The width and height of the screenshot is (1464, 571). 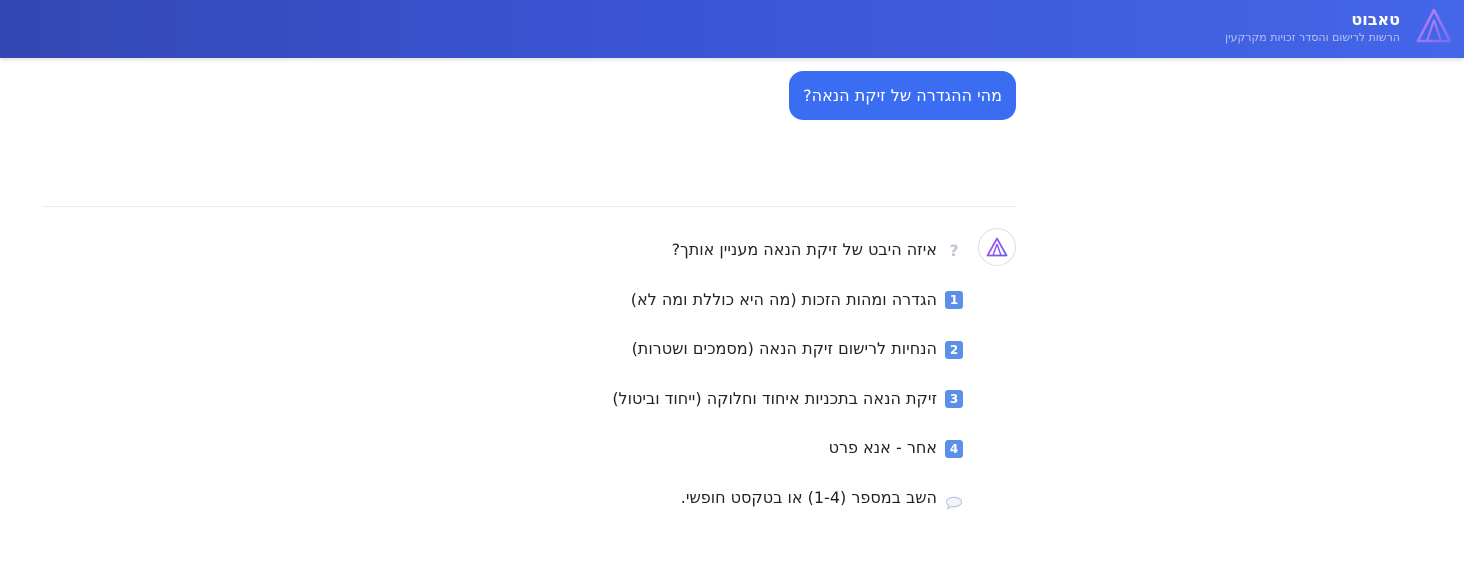 I want to click on app-header: טאבוט הרשות לרישום והסדר זכויות מקרקעין, so click(x=732, y=29).